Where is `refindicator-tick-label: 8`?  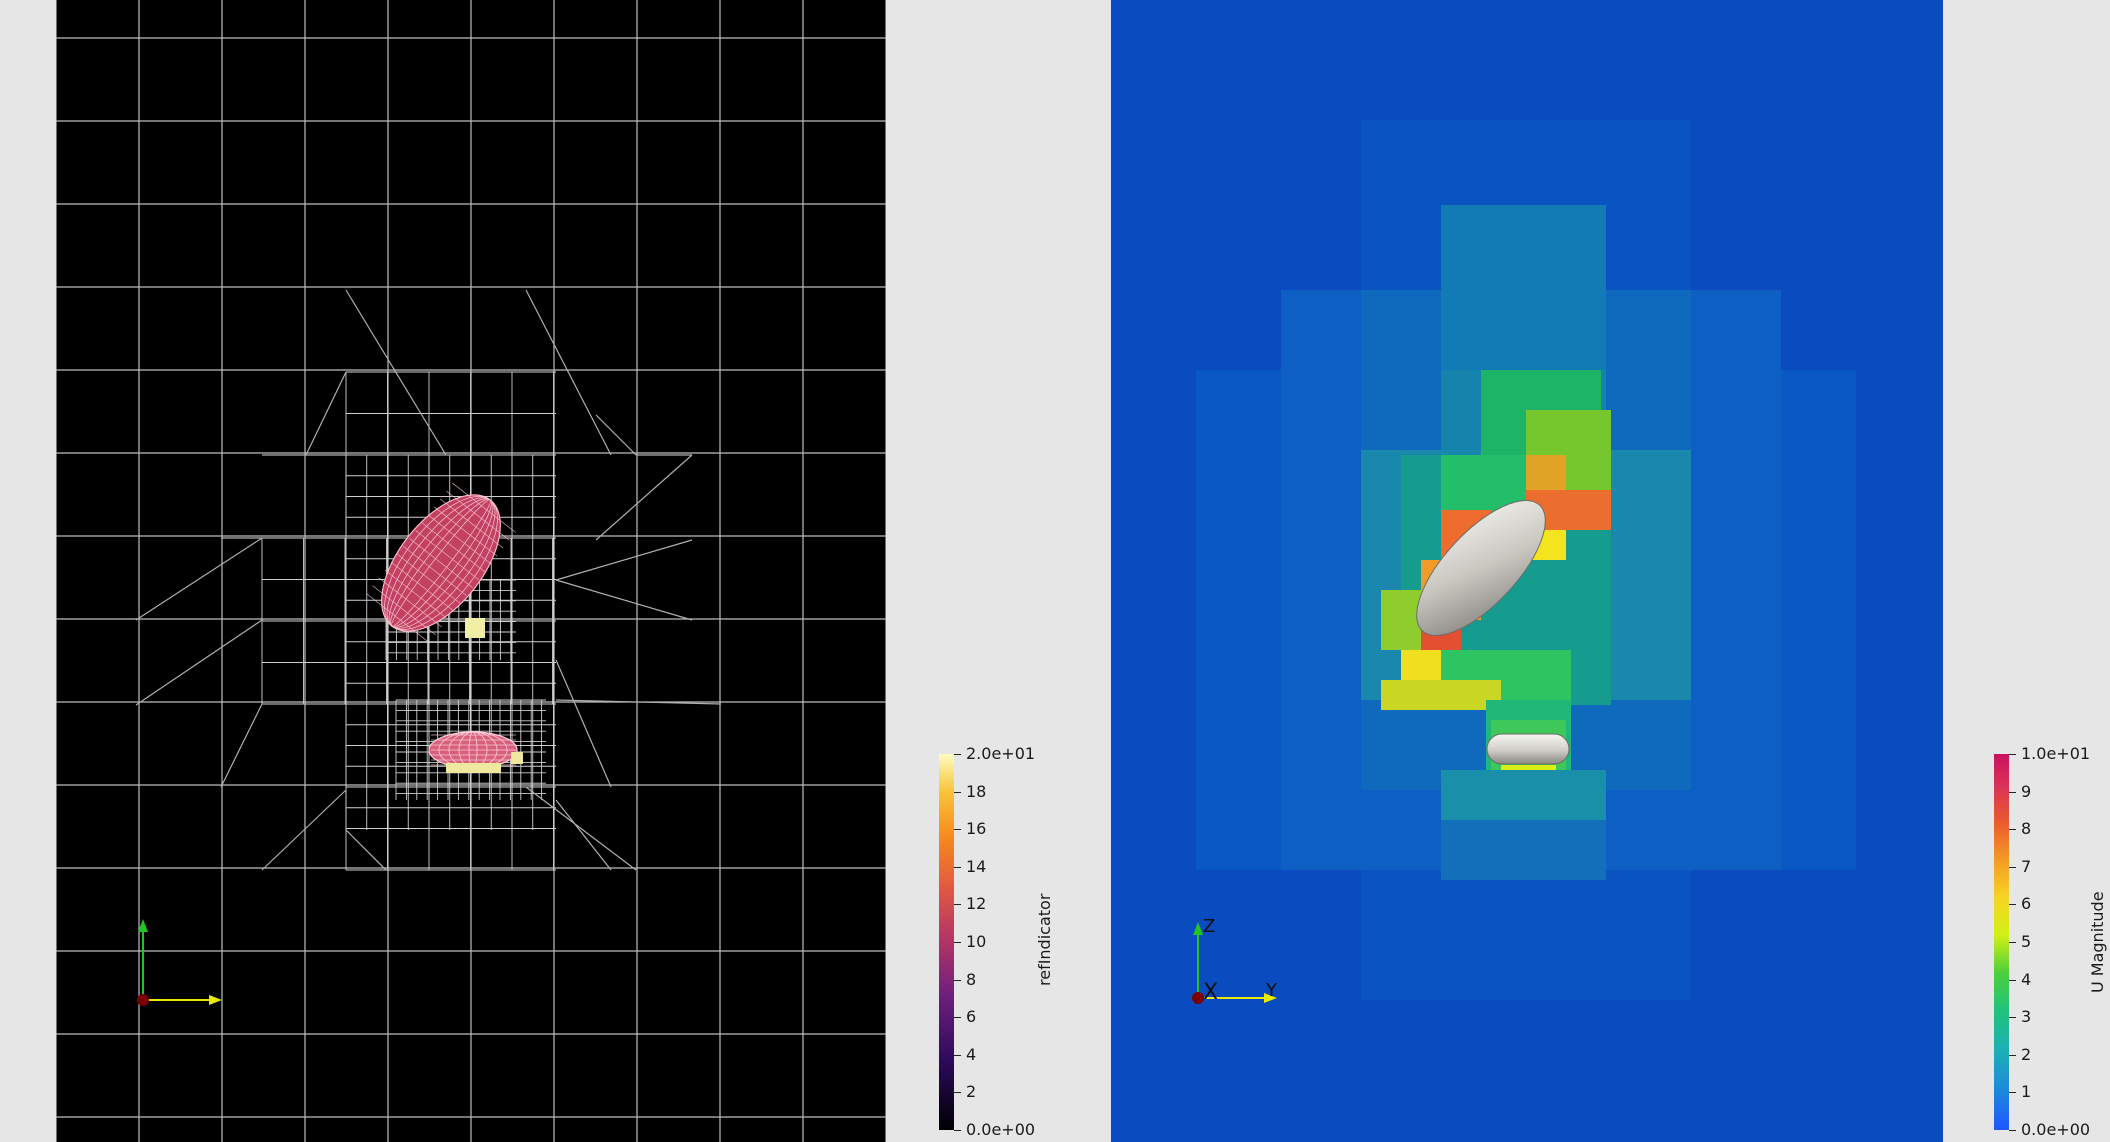 refindicator-tick-label: 8 is located at coordinates (971, 979).